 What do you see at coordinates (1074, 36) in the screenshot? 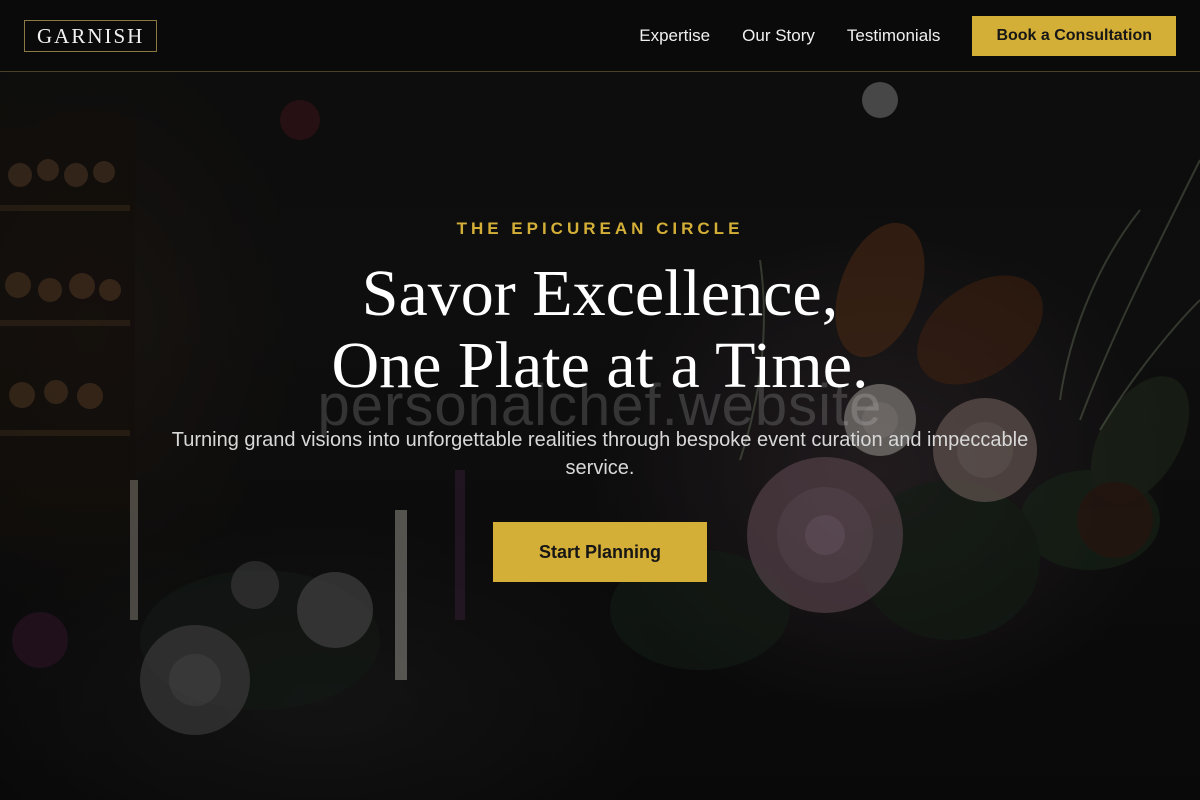
I see `book-consultation-button: Book a Consultation` at bounding box center [1074, 36].